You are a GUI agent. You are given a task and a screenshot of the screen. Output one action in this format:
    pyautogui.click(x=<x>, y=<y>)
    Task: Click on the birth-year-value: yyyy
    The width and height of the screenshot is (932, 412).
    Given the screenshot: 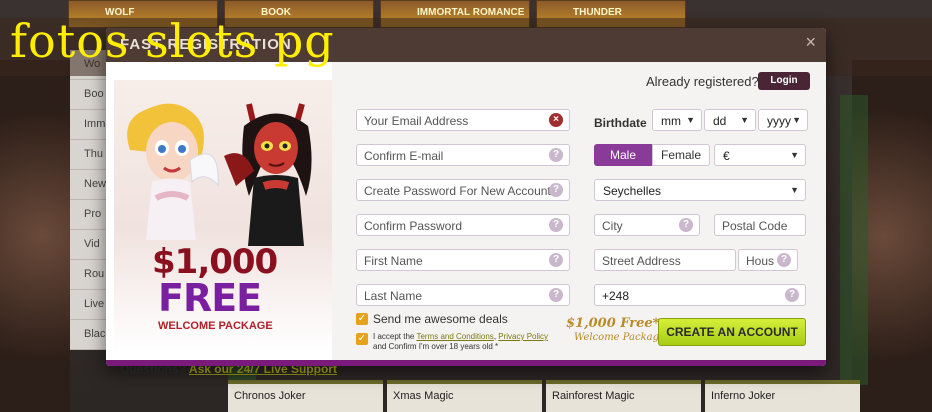 What is the action you would take?
    pyautogui.click(x=779, y=121)
    